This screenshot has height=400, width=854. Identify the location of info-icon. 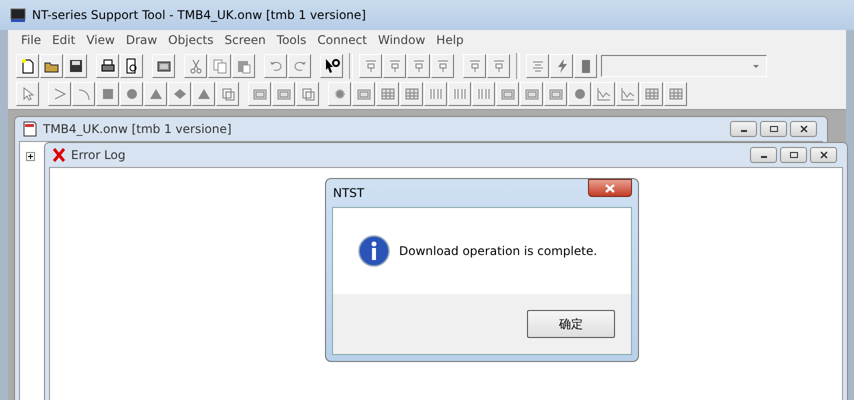
(374, 251).